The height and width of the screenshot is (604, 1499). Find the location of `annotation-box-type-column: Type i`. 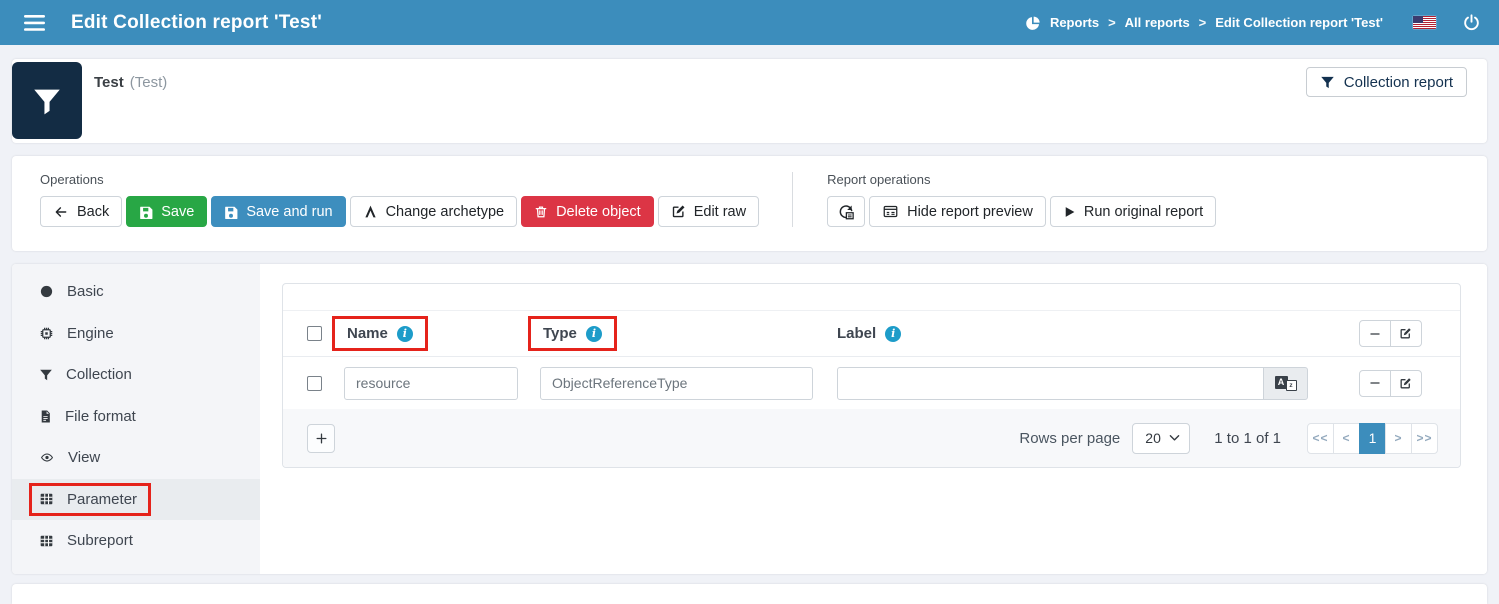

annotation-box-type-column: Type i is located at coordinates (572, 333).